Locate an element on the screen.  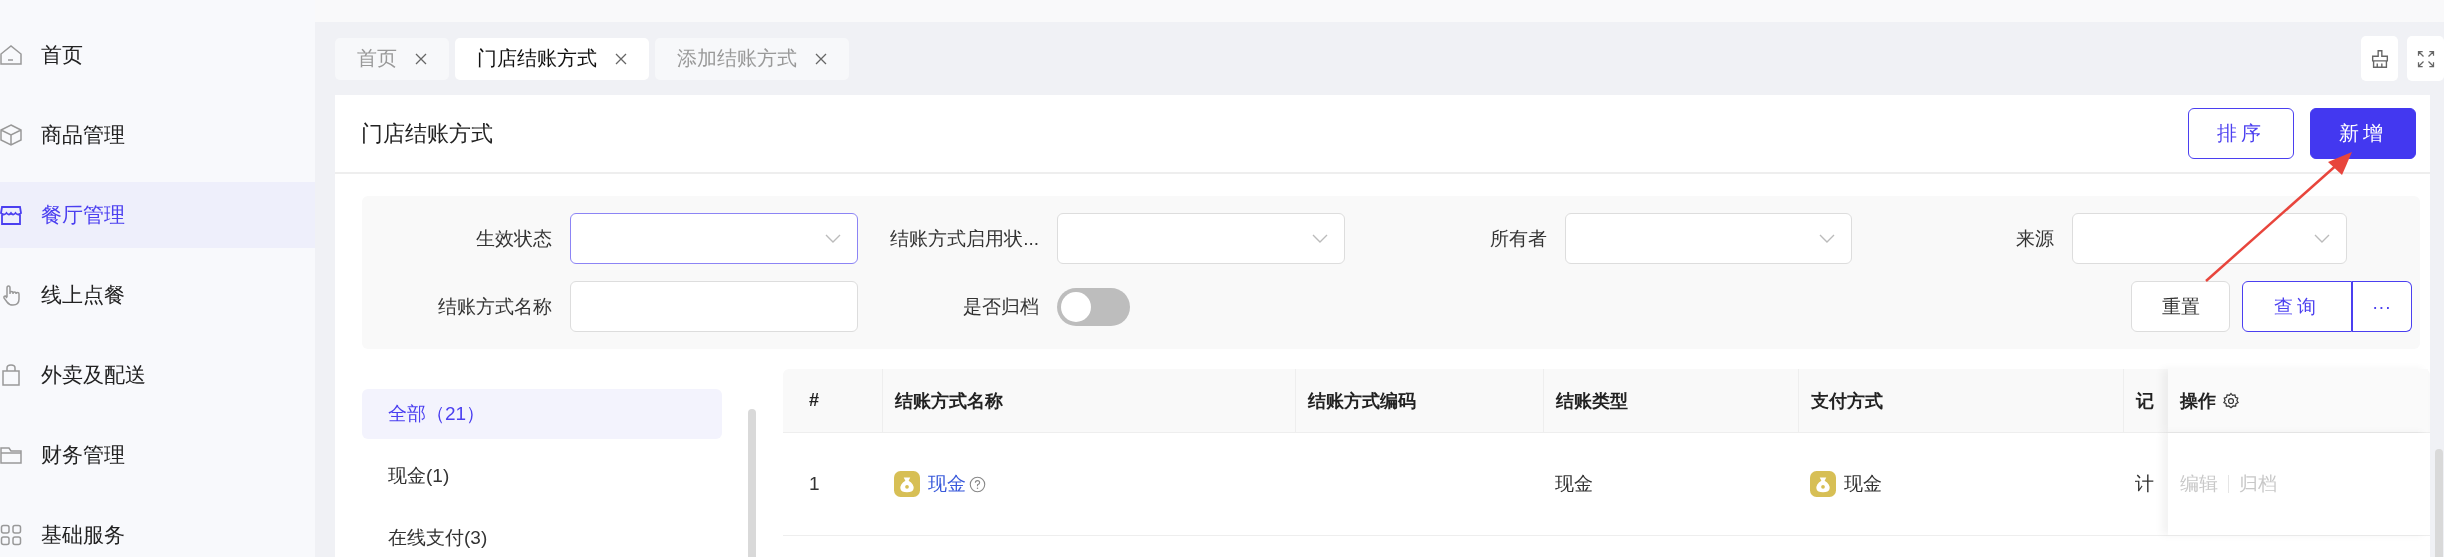
input-field is located at coordinates (714, 306).